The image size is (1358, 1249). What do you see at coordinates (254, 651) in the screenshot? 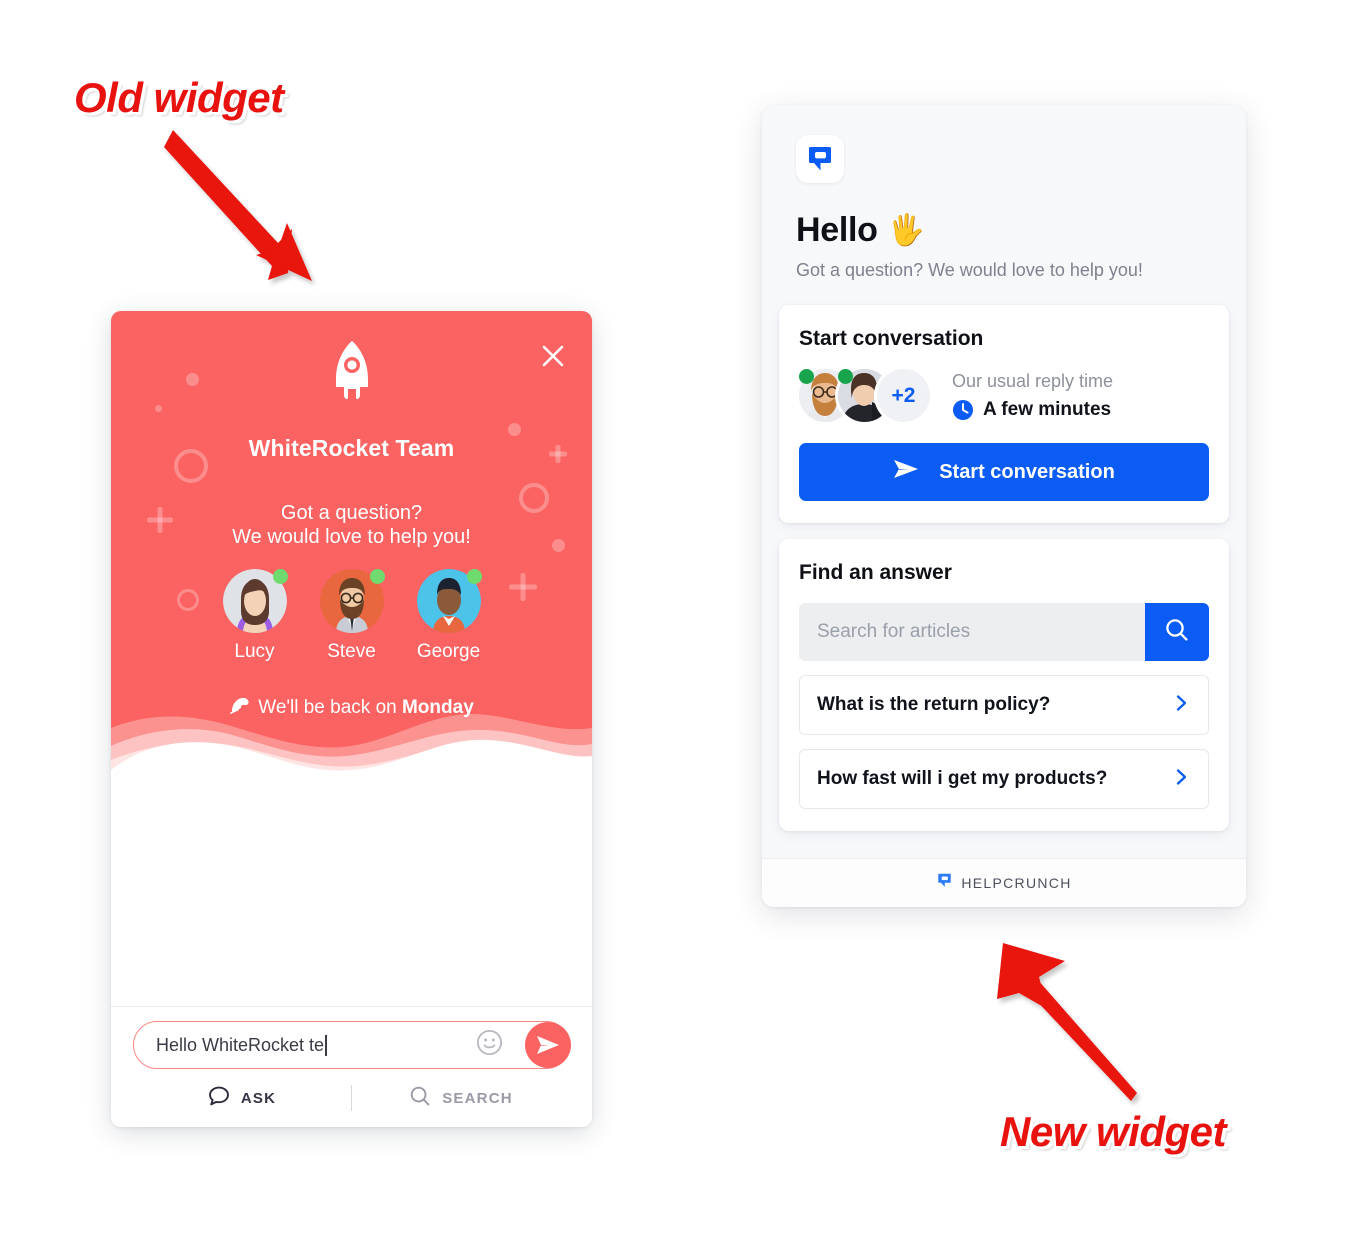
I see `agent-name: Lucy` at bounding box center [254, 651].